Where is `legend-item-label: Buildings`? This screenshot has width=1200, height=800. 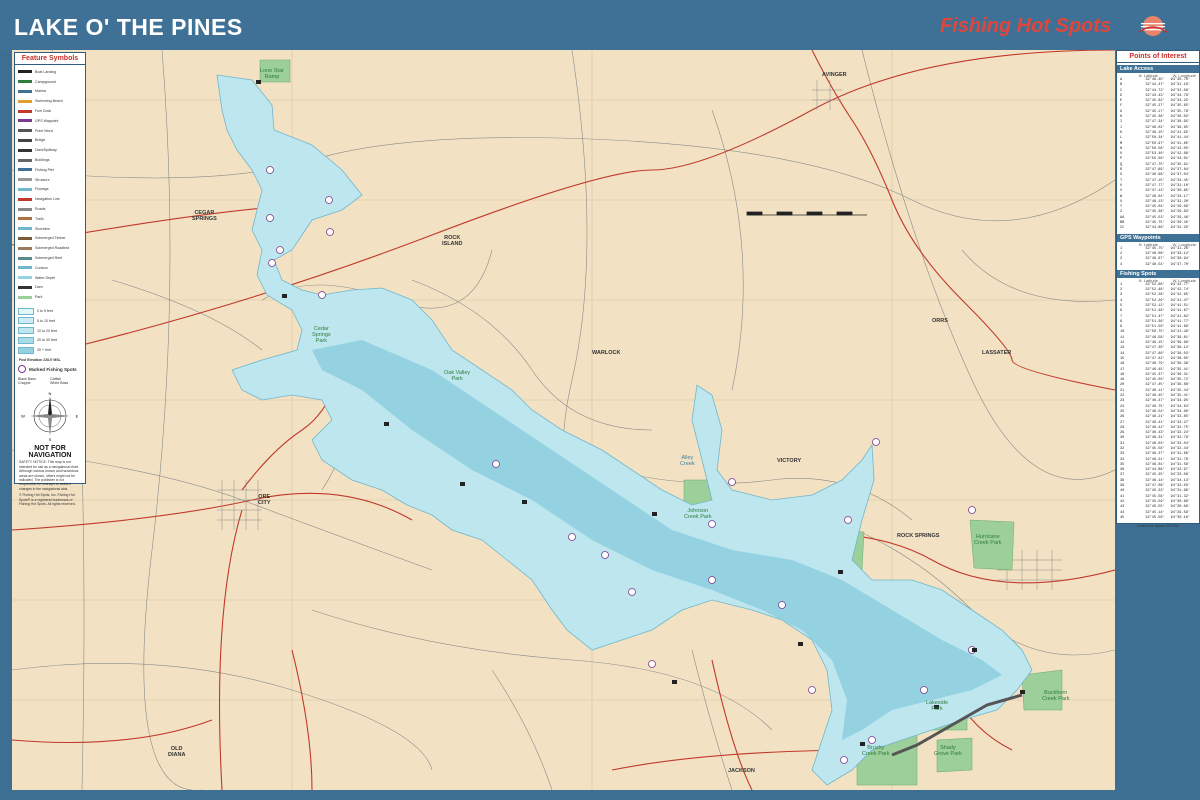 legend-item-label: Buildings is located at coordinates (42, 160).